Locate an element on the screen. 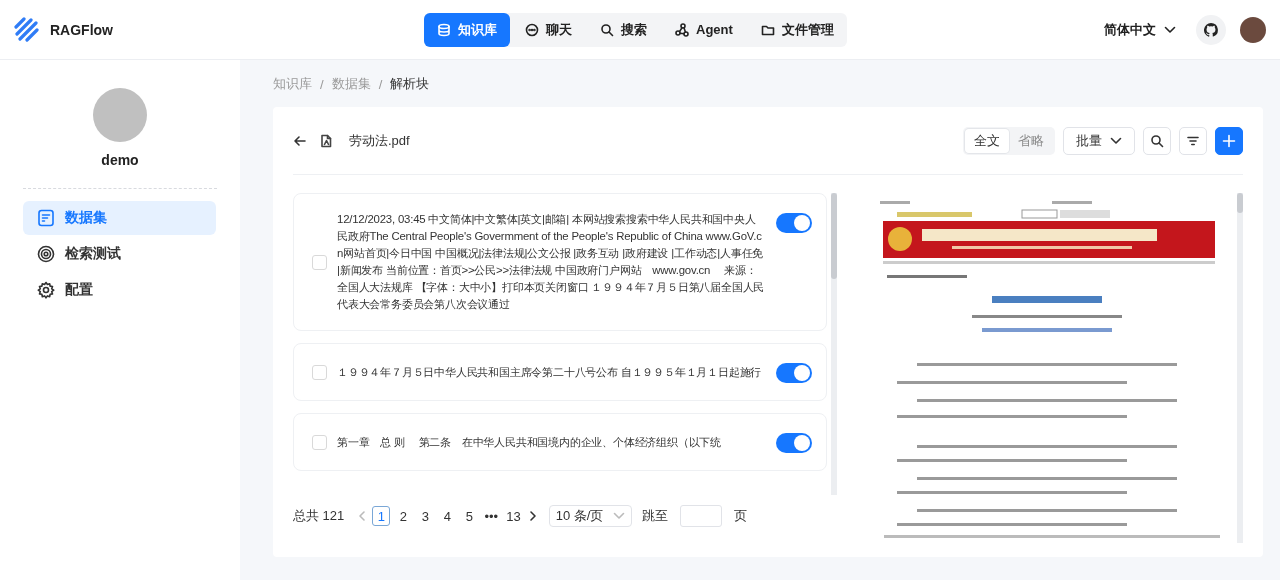 This screenshot has width=1280, height=580. nav-tab: 知识库 is located at coordinates (467, 29).